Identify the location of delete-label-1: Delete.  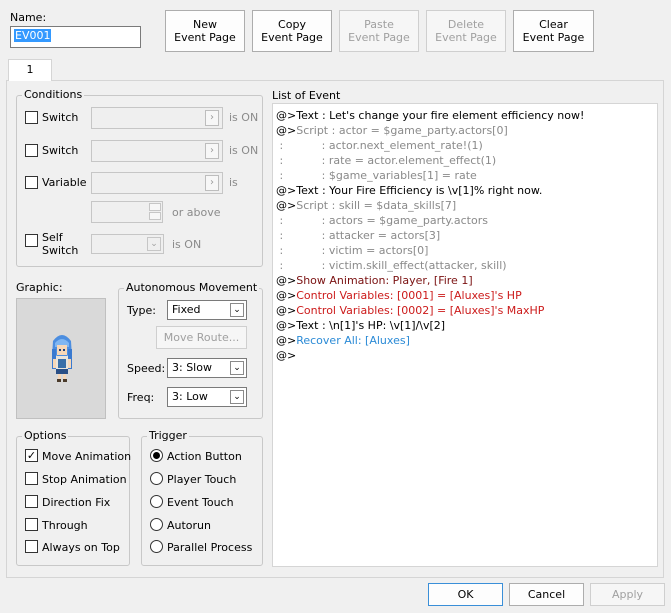
(466, 24).